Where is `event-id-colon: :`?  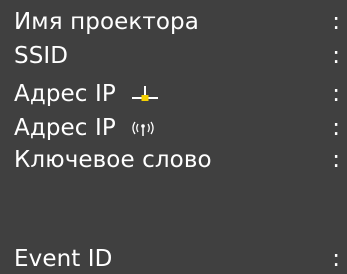 event-id-colon: : is located at coordinates (336, 259).